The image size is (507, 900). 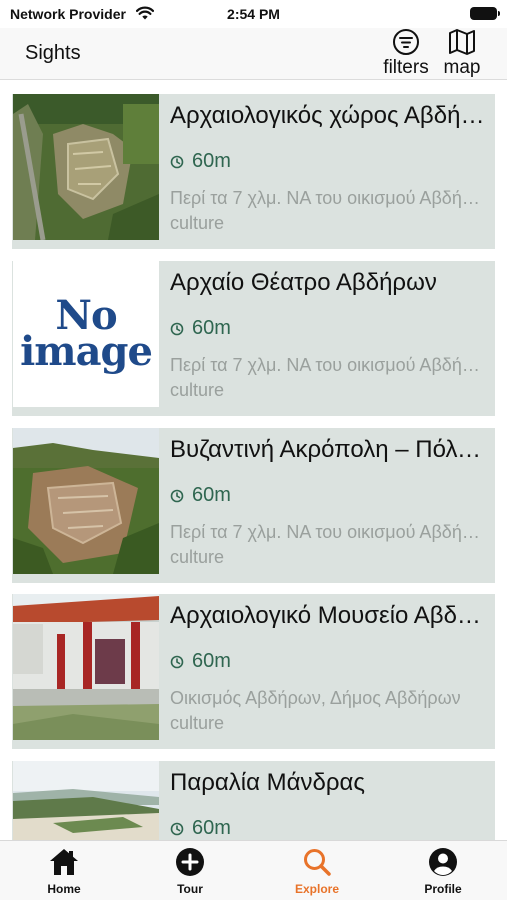 I want to click on filters-button: filters, so click(x=406, y=54).